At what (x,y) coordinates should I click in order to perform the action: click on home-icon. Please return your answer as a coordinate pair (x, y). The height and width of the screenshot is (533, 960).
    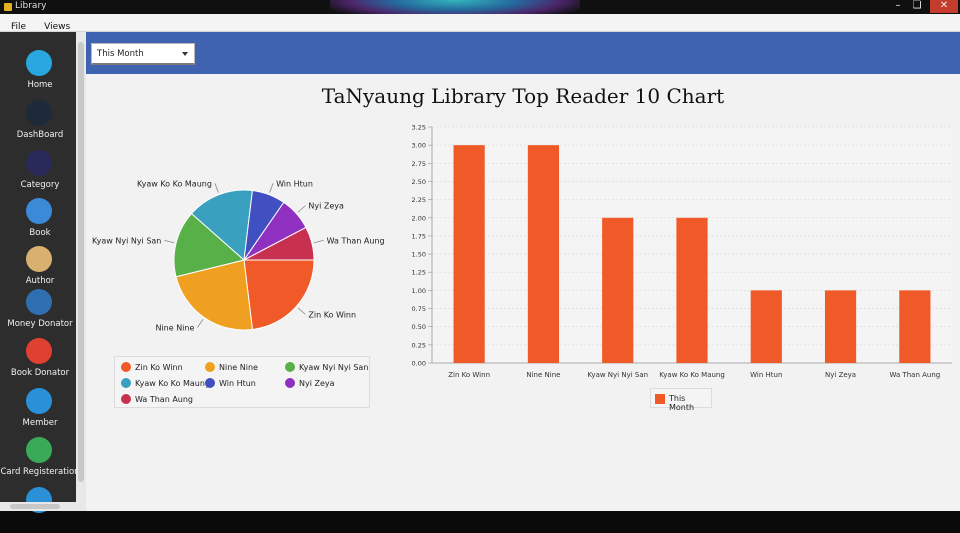
    Looking at the image, I should click on (39, 63).